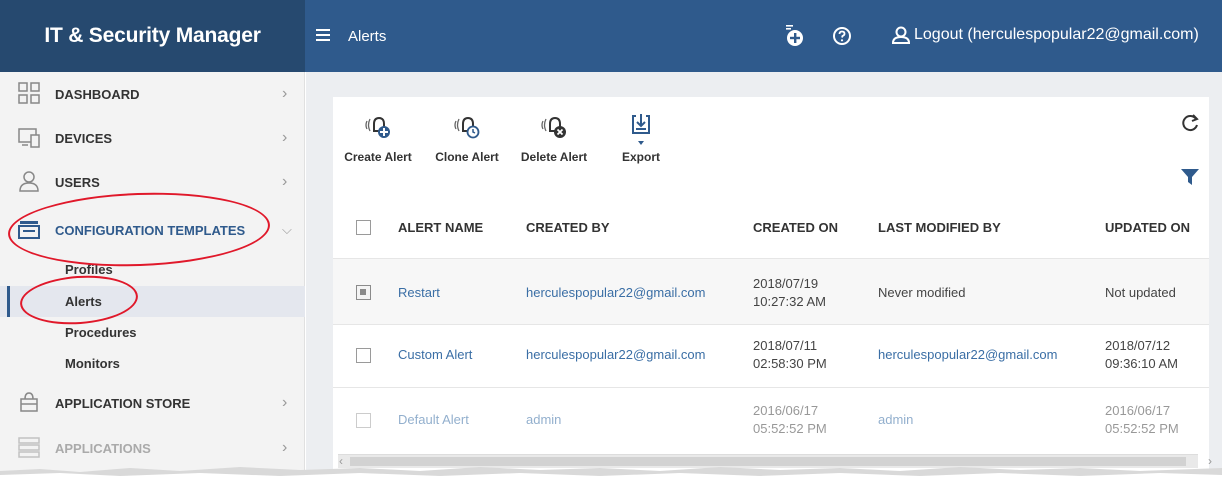 This screenshot has width=1222, height=490. What do you see at coordinates (939, 227) in the screenshot?
I see `column-header-last-modified-by: LAST MODIFIED BY` at bounding box center [939, 227].